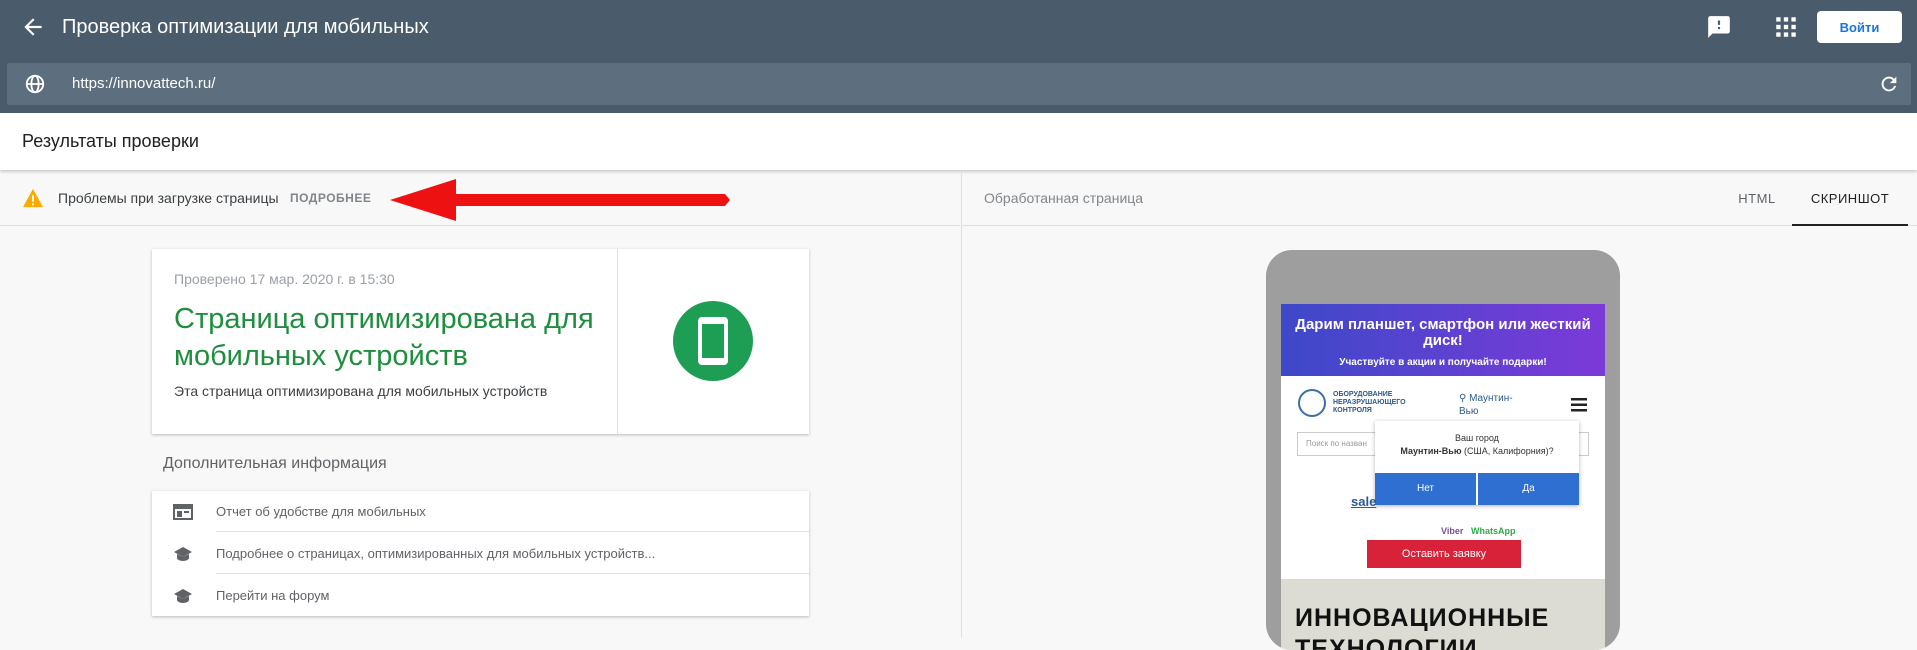  What do you see at coordinates (1786, 27) in the screenshot?
I see `apps-grid-icon` at bounding box center [1786, 27].